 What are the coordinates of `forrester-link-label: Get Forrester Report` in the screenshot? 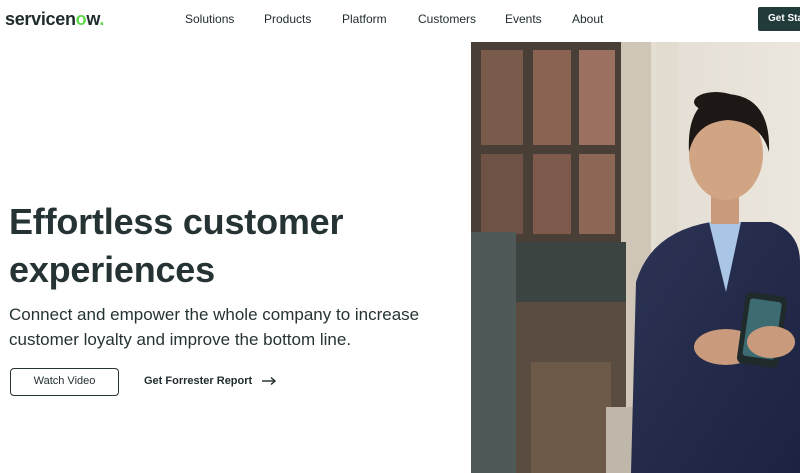 It's located at (198, 381).